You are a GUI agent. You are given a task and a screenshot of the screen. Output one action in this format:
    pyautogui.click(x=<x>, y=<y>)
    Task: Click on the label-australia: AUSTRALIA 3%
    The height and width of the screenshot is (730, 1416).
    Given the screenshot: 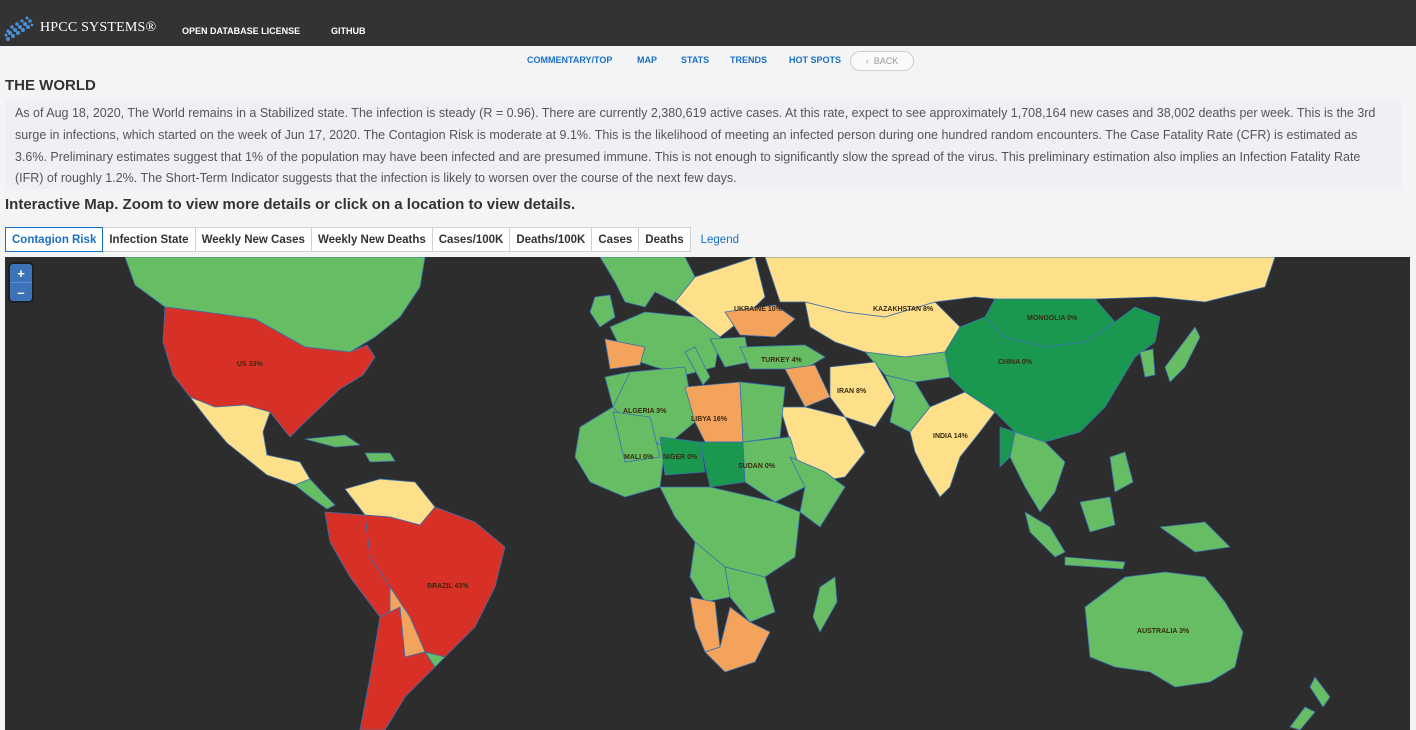 What is the action you would take?
    pyautogui.click(x=1163, y=631)
    